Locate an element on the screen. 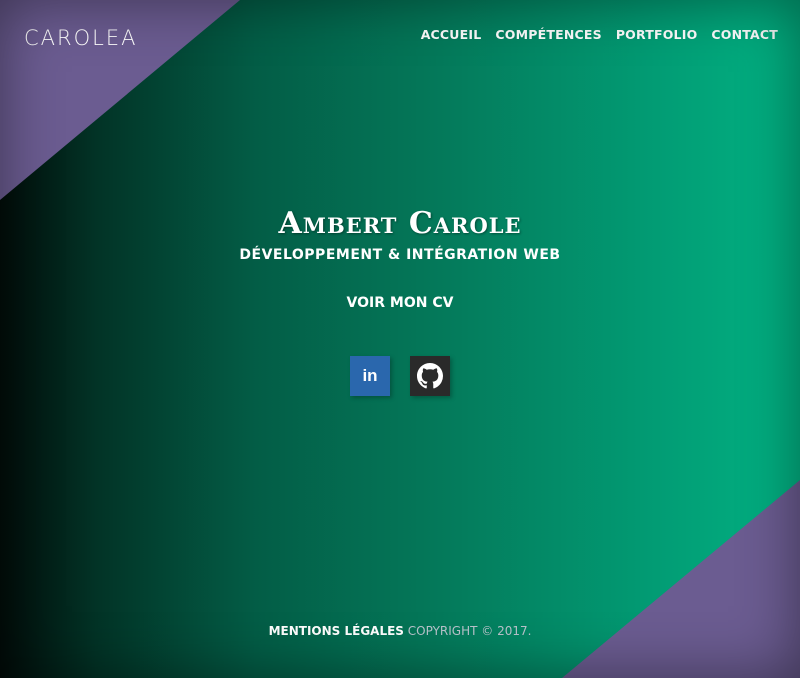  nav-item-accueil: ACCUEIL is located at coordinates (451, 34).